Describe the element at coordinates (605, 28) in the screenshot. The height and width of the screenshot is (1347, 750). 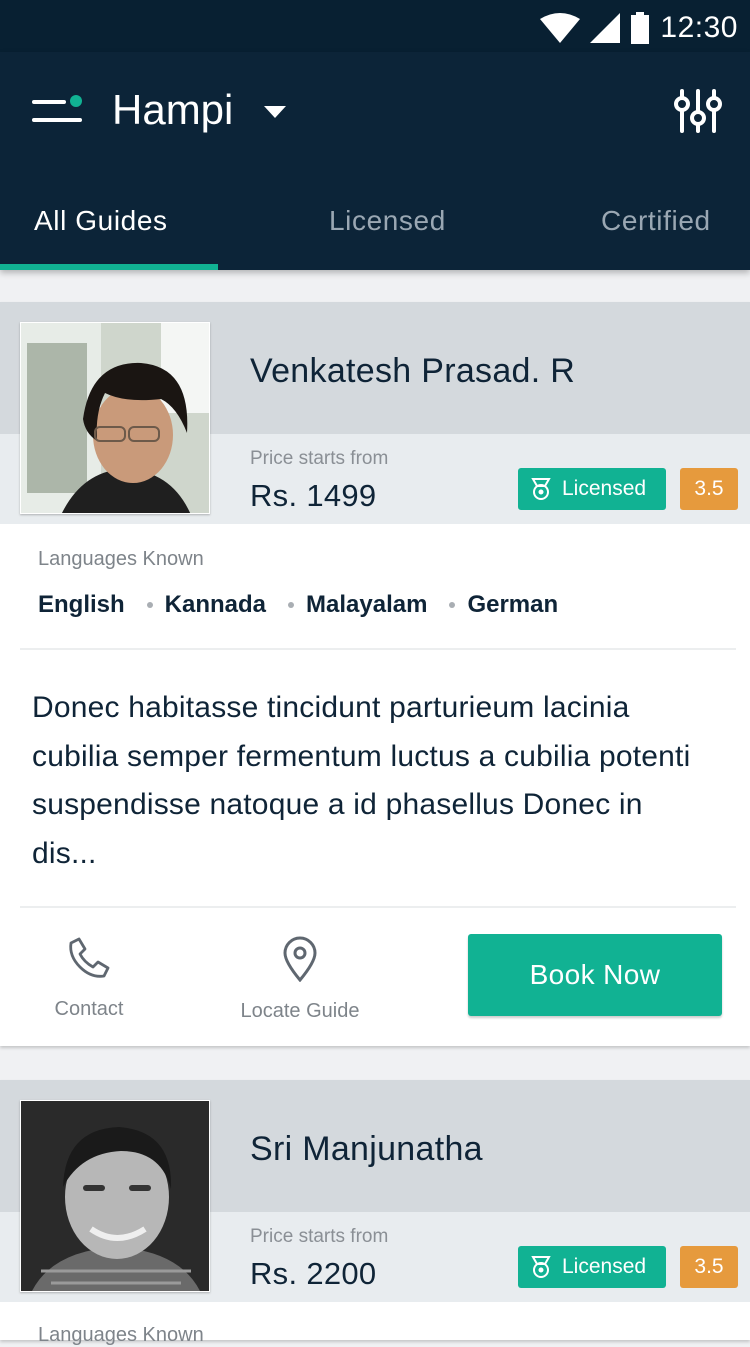
I see `signal-icon` at that location.